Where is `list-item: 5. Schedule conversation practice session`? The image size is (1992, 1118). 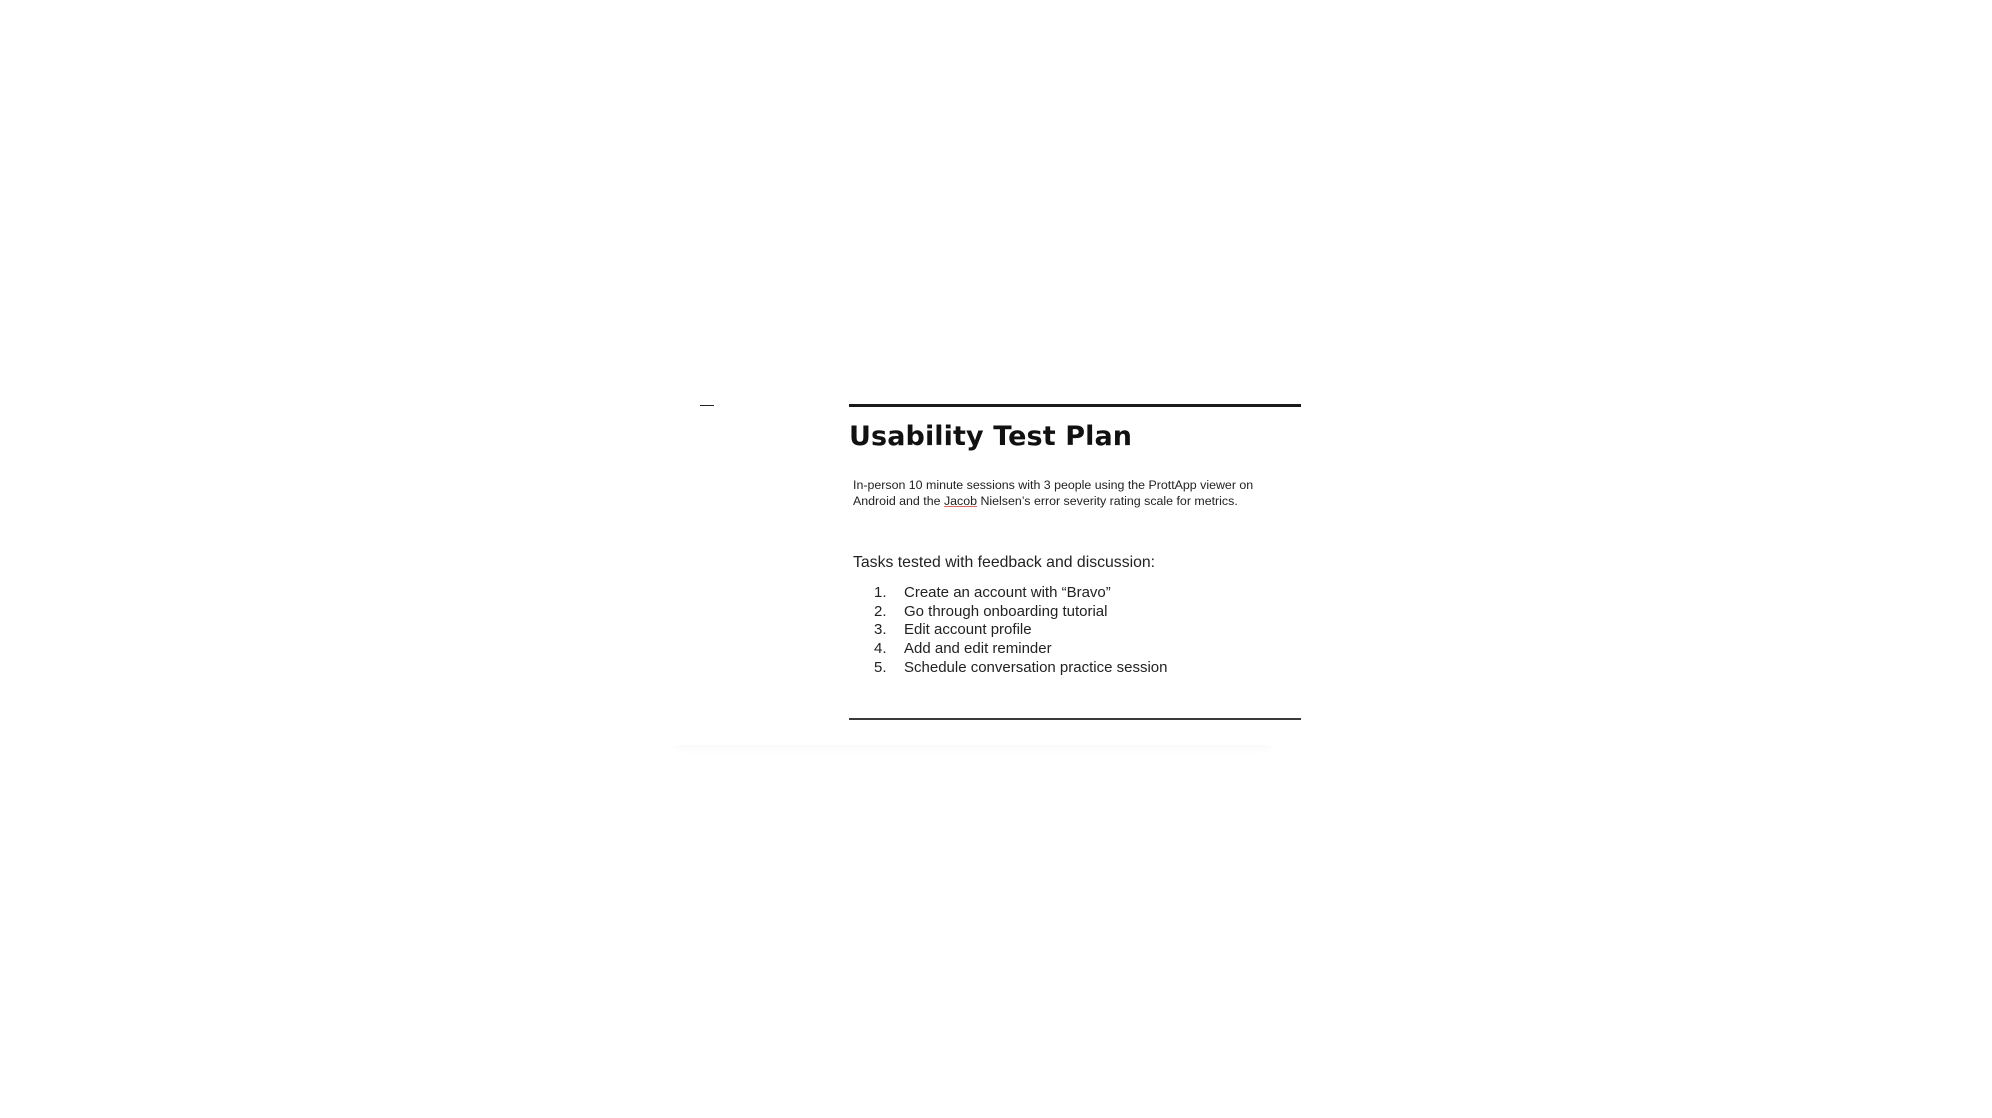
list-item: 5. Schedule conversation practice session is located at coordinates (1019, 668).